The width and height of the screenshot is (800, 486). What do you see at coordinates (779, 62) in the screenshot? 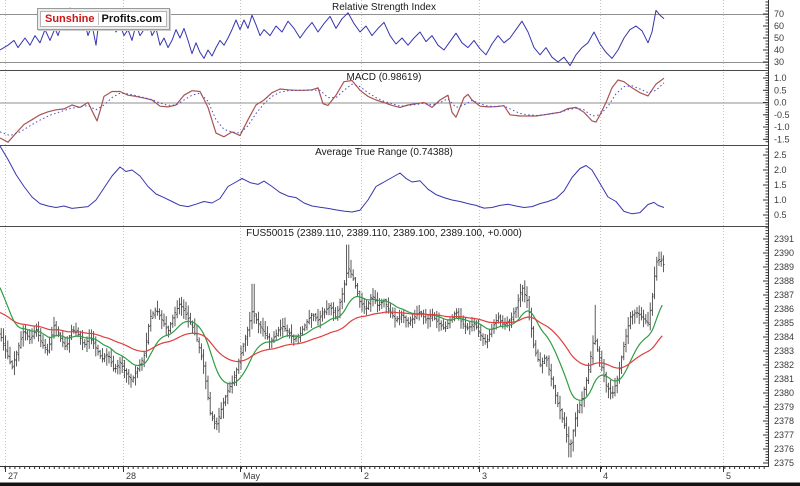
I see `svg-text: 30` at bounding box center [779, 62].